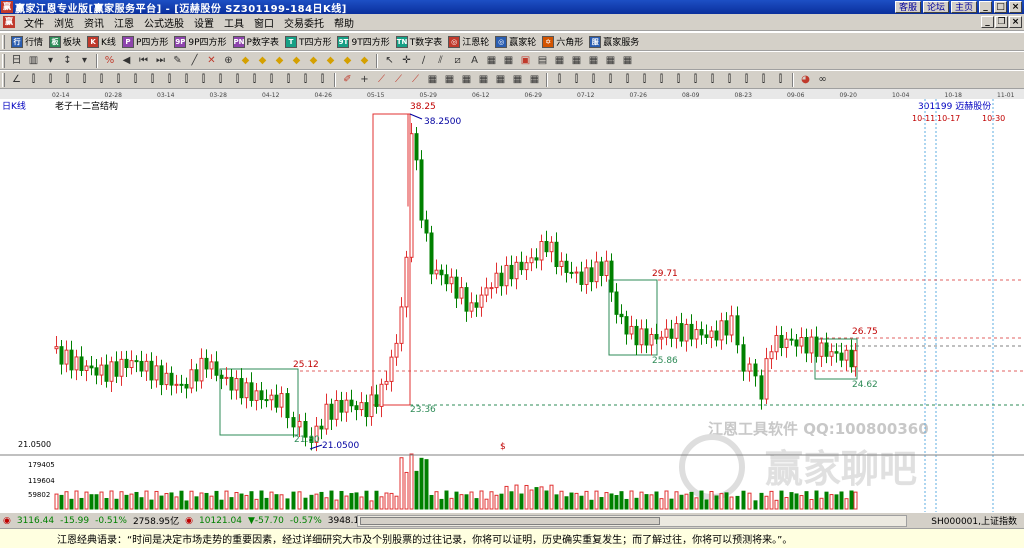  I want to click on toolbar-button-quote: 行行情, so click(27, 41).